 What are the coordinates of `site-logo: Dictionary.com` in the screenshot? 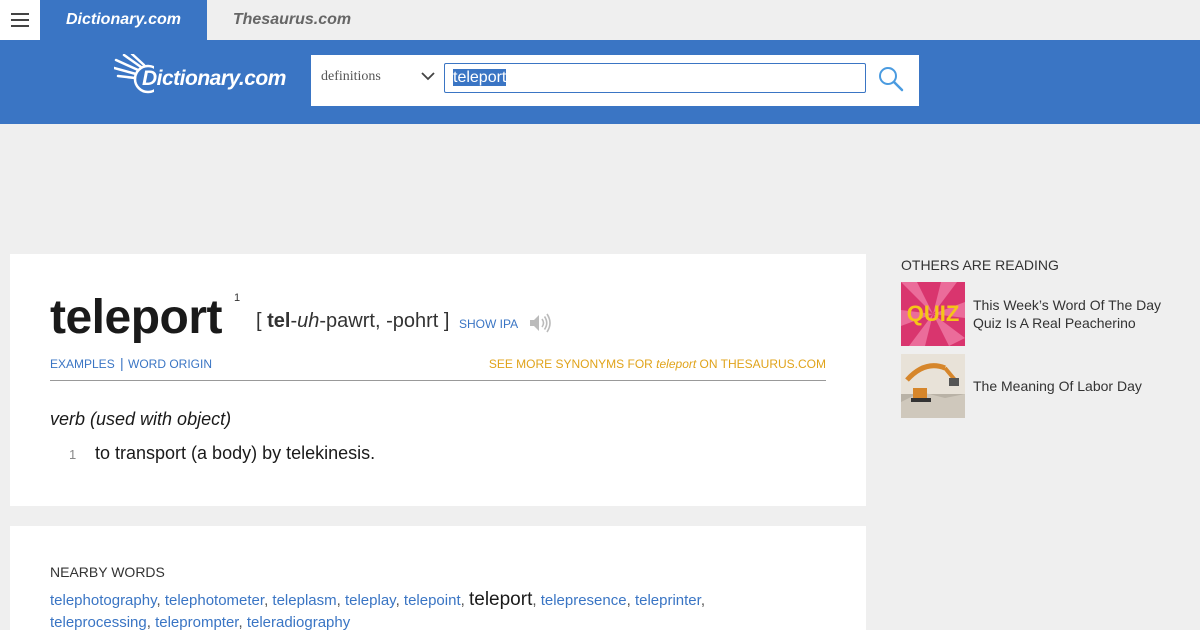 It's located at (204, 76).